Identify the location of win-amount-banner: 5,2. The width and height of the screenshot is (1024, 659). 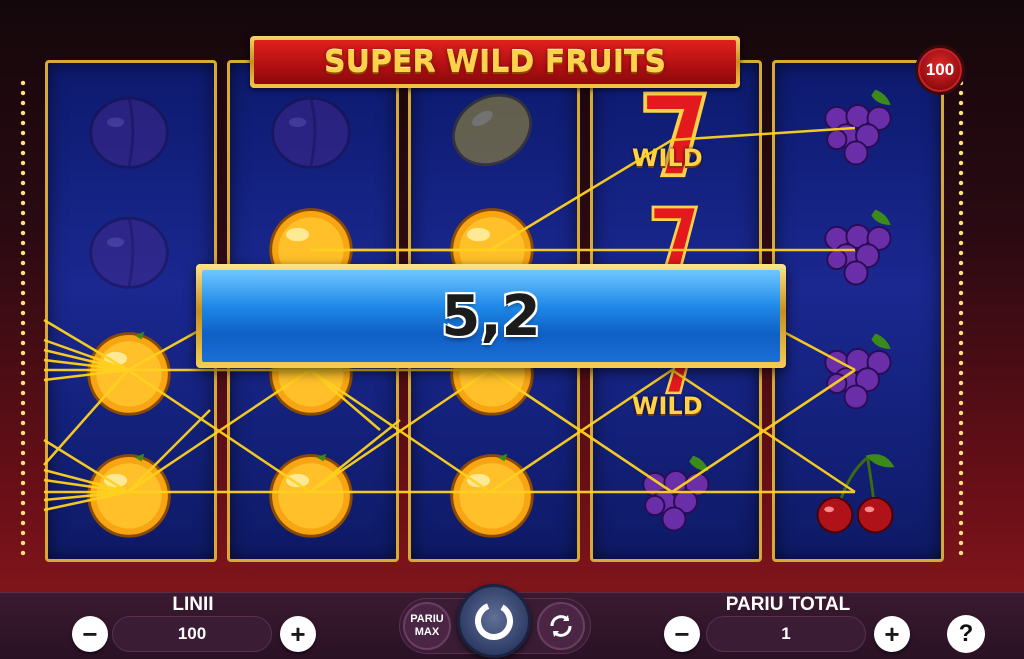
(491, 316).